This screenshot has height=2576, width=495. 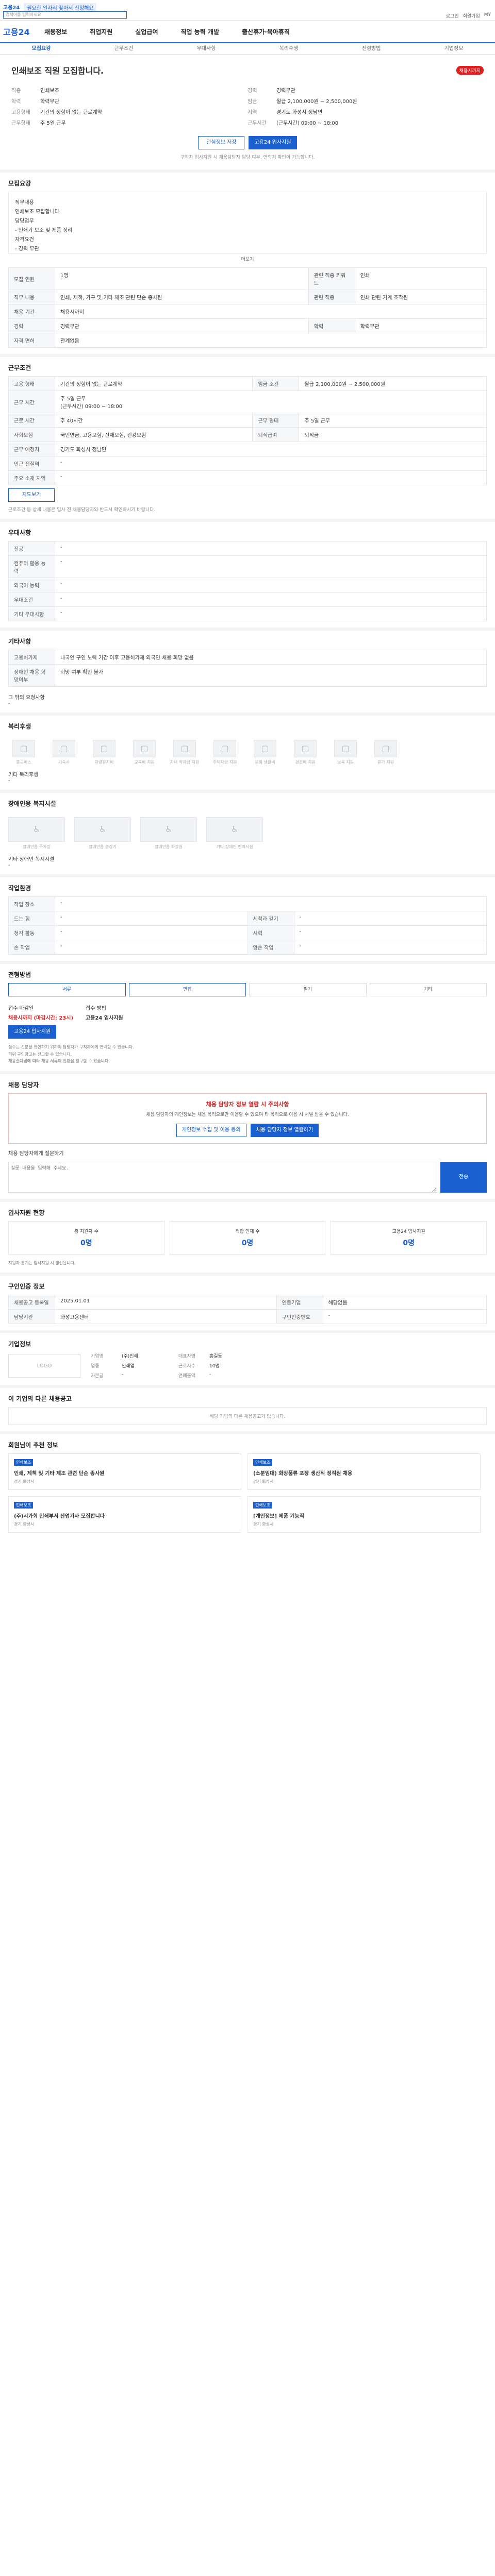 I want to click on preference-section: 우대사항 전공 - 컴퓨터 활용 능력 - 외국어 능력 - 우대조건 - 기타 우대사항 -, so click(x=247, y=576).